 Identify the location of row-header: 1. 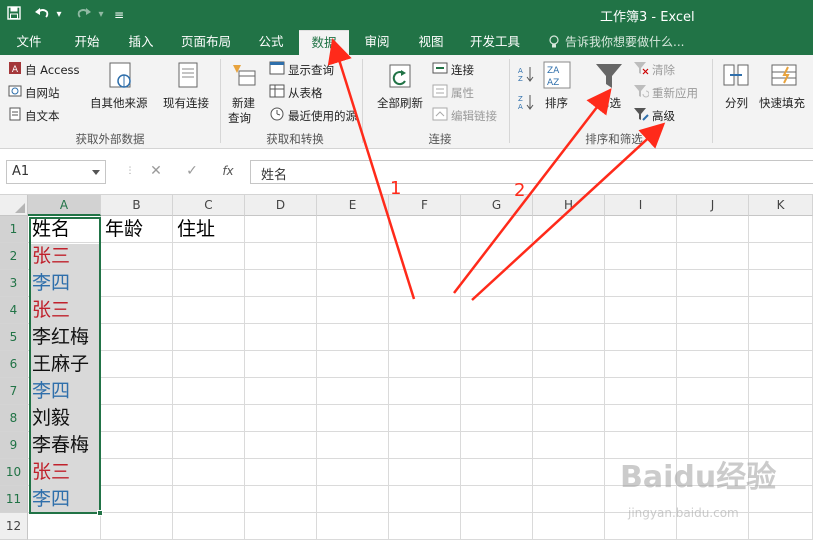
(14, 229).